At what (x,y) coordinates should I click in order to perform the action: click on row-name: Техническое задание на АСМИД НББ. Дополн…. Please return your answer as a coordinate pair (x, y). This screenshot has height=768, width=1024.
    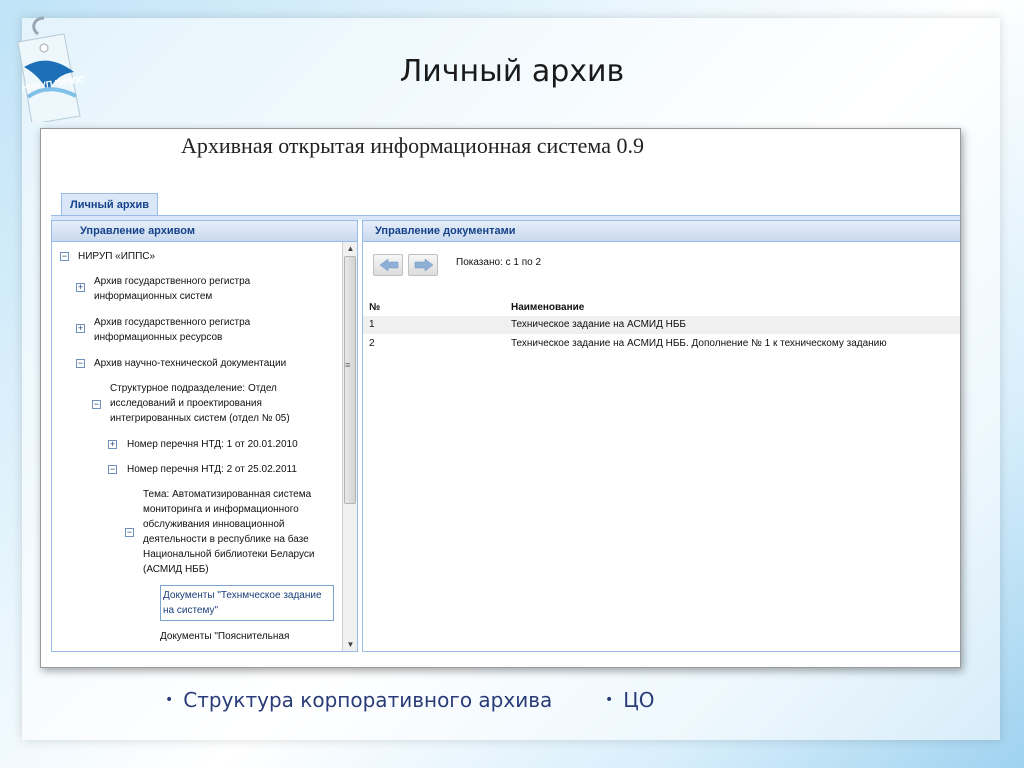
    Looking at the image, I should click on (699, 343).